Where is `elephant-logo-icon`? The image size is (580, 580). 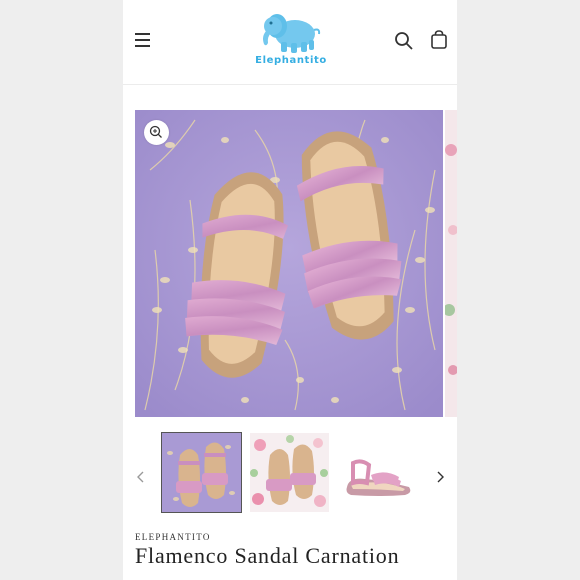
elephant-logo-icon is located at coordinates (292, 33).